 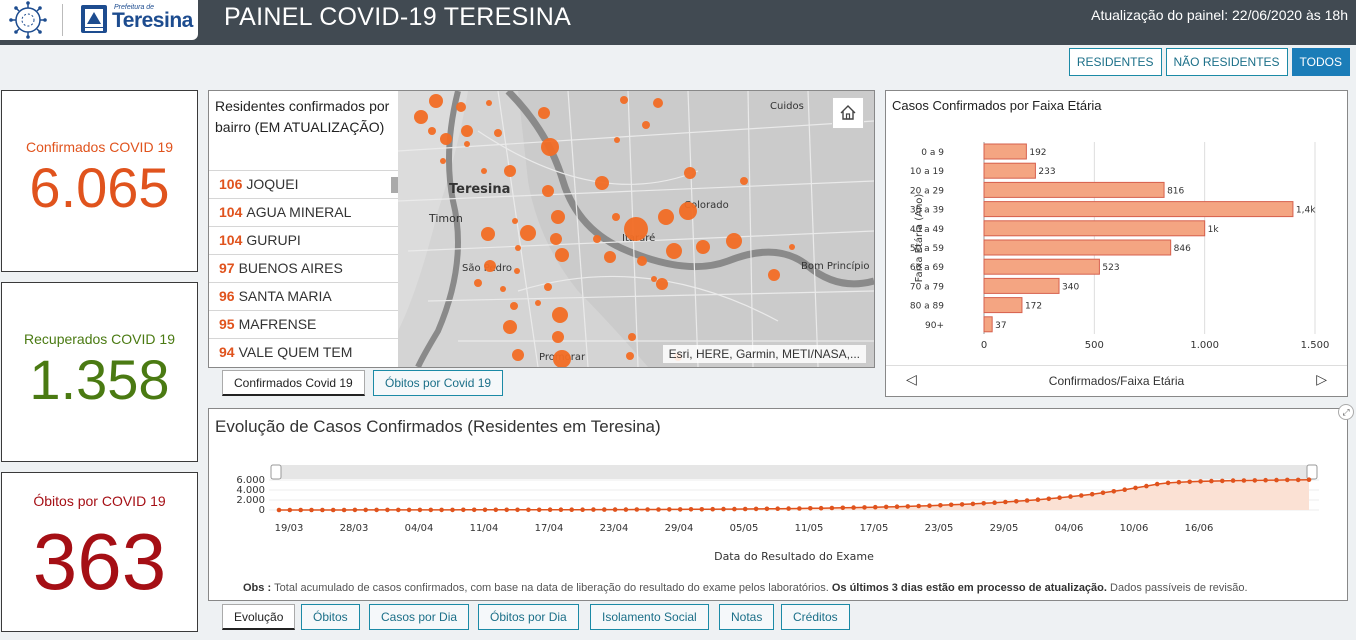 I want to click on map-home-button, so click(x=848, y=113).